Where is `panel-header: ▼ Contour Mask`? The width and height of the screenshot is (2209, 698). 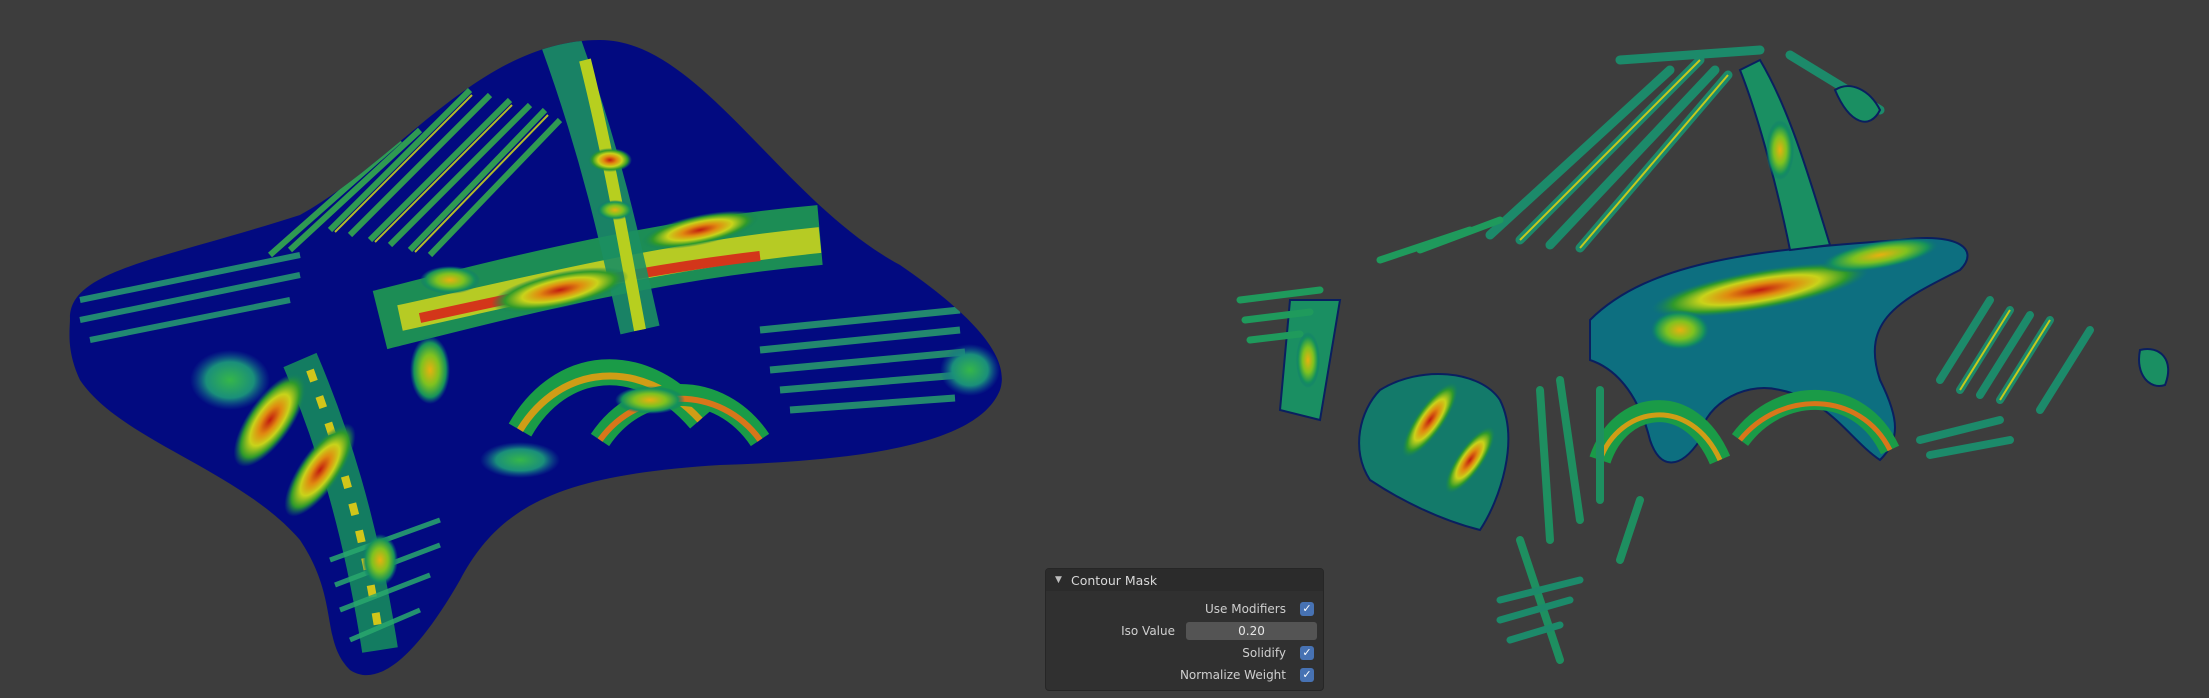
panel-header: ▼ Contour Mask is located at coordinates (1184, 580).